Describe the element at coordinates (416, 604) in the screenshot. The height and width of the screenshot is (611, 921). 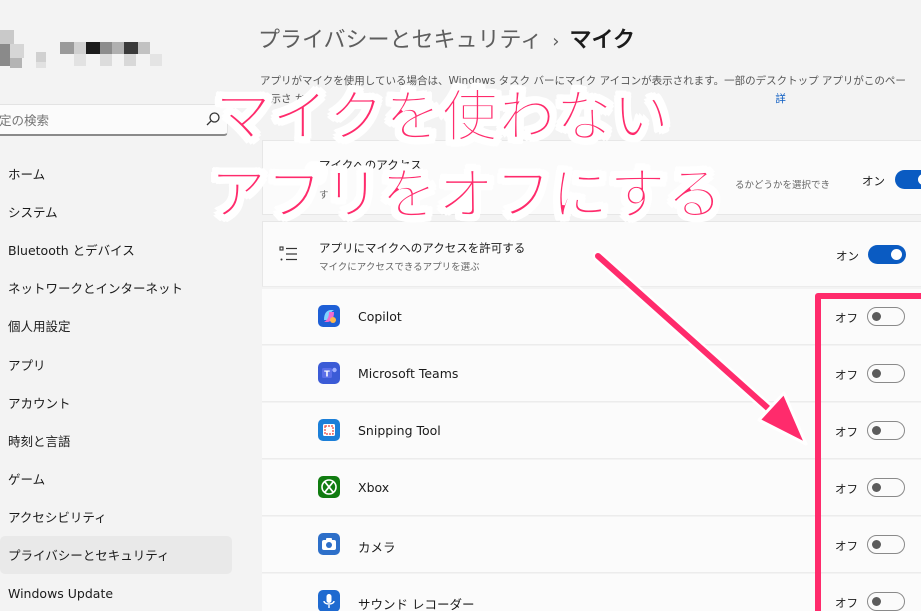
I see `app-name: サウンド レコーダー` at that location.